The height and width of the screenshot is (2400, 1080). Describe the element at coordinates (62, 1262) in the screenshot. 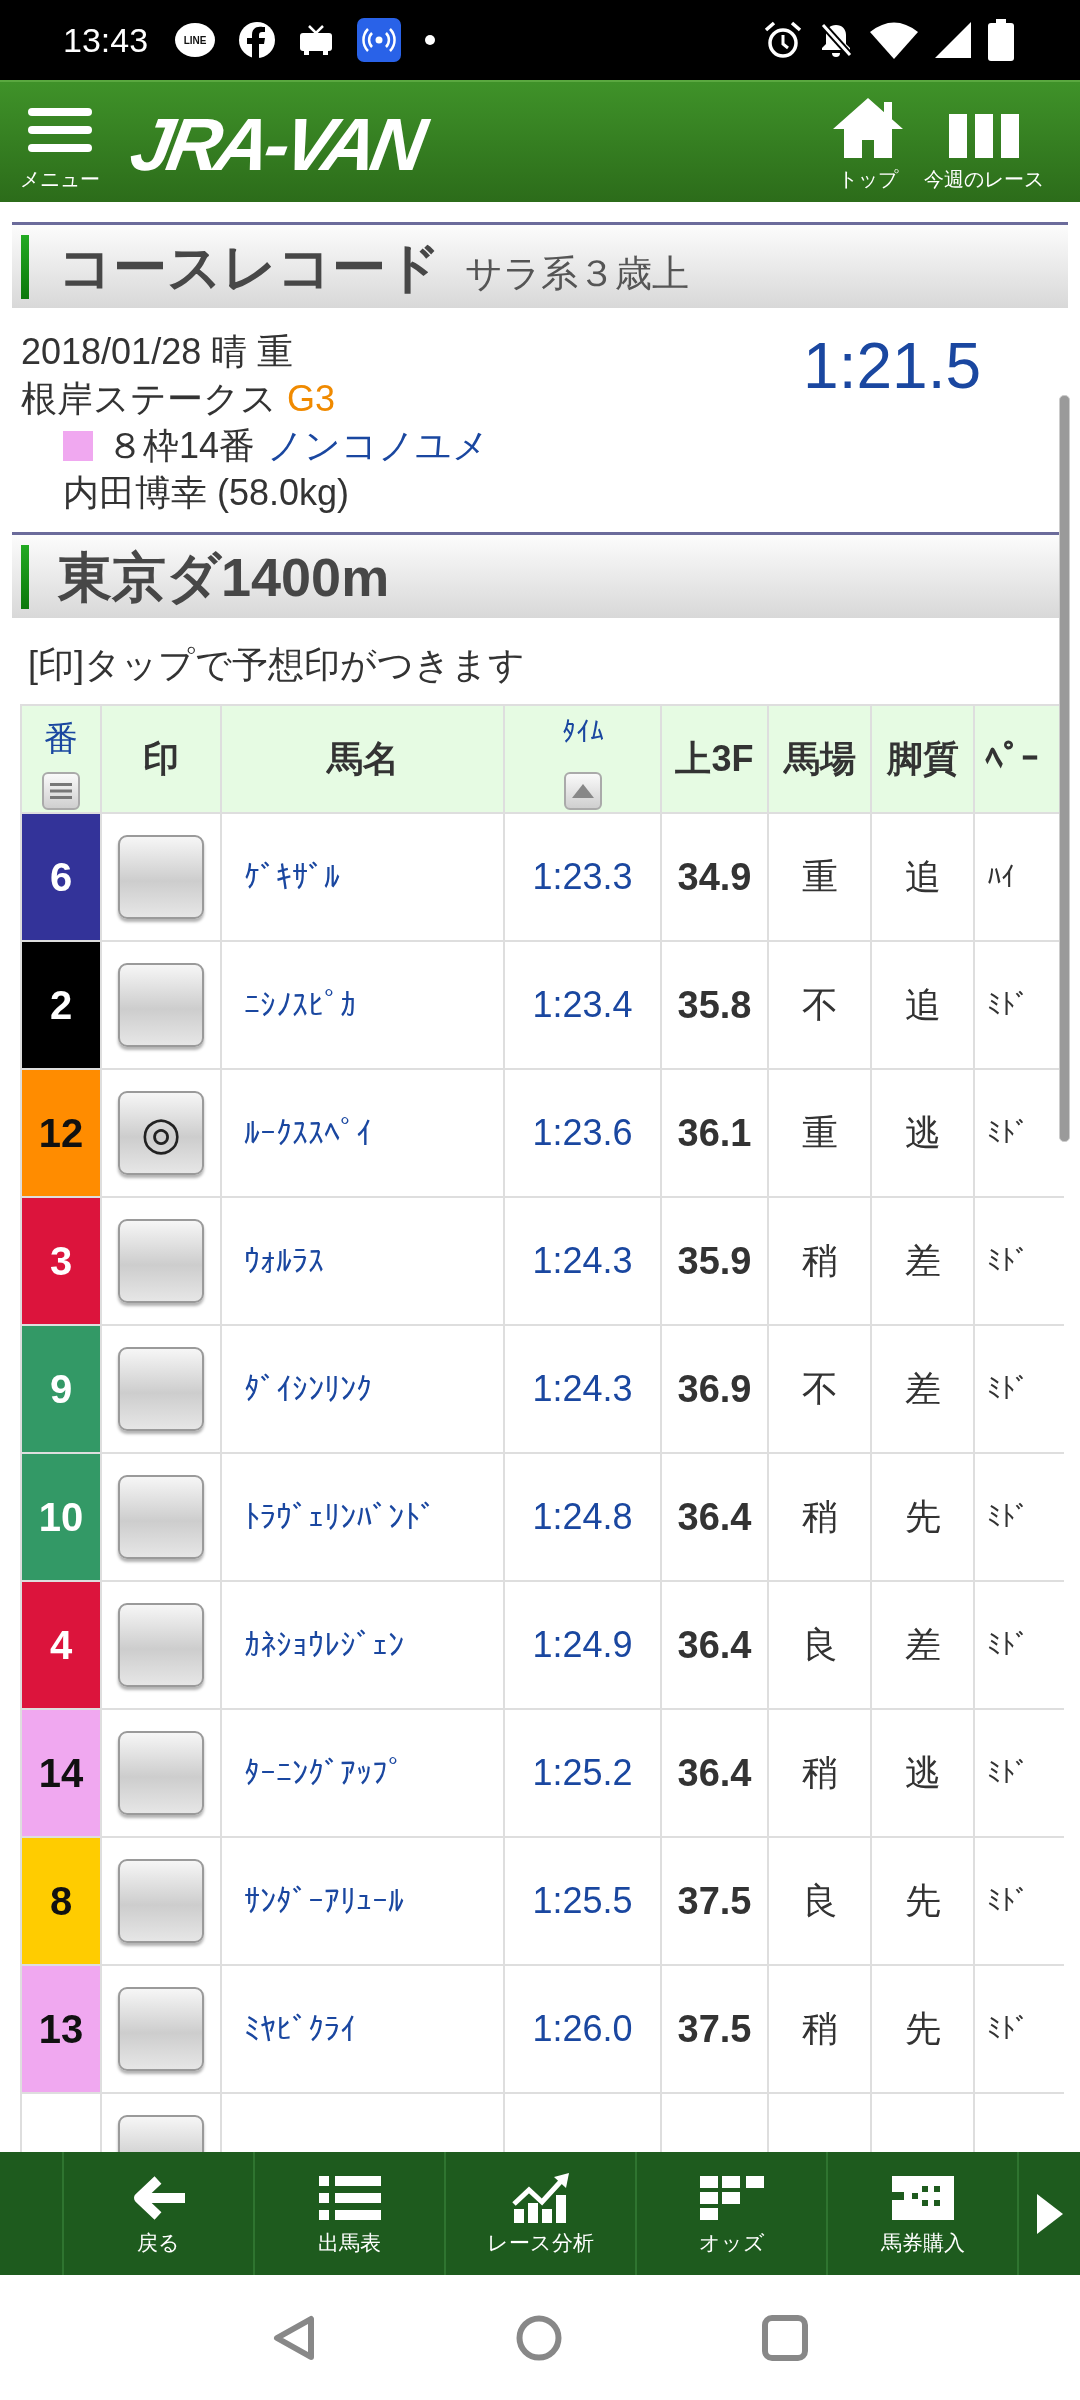

I see `horse-number-cell: 3` at that location.